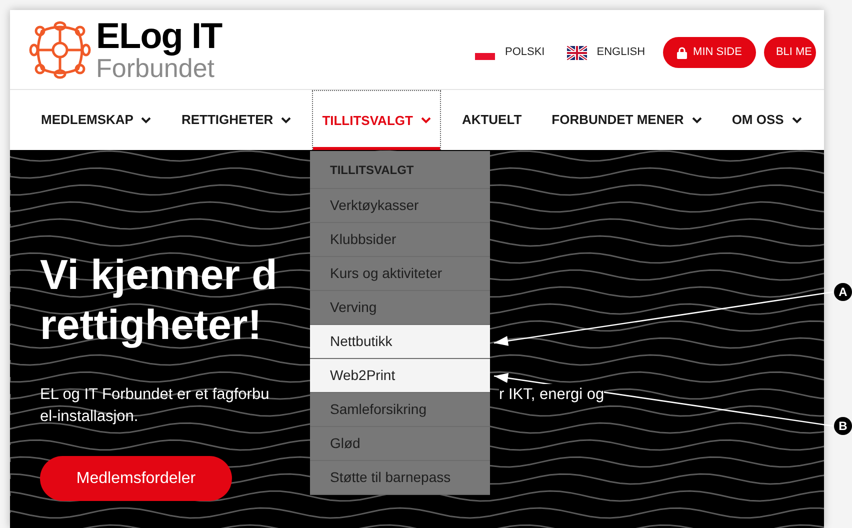  I want to click on dropdown-item: Klubbsider, so click(400, 240).